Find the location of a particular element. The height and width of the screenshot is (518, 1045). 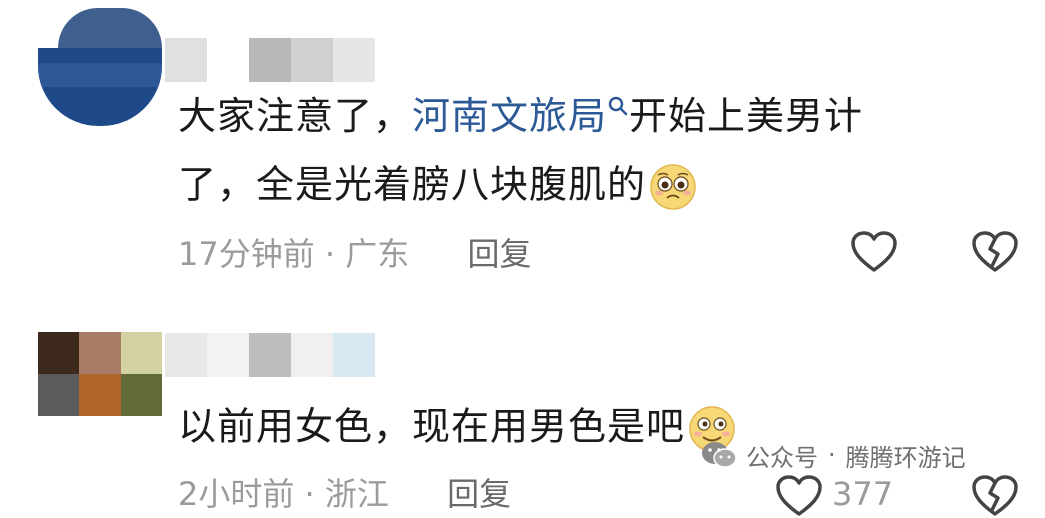

comment-text-segment: 以前用女色，现在用男色是吧 is located at coordinates (432, 426).